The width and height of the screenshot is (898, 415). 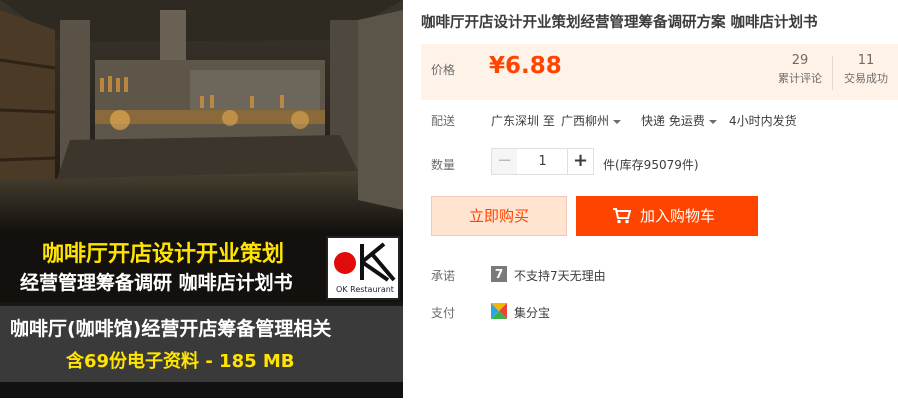 I want to click on logo-caption: OK Restaurant, so click(x=365, y=289).